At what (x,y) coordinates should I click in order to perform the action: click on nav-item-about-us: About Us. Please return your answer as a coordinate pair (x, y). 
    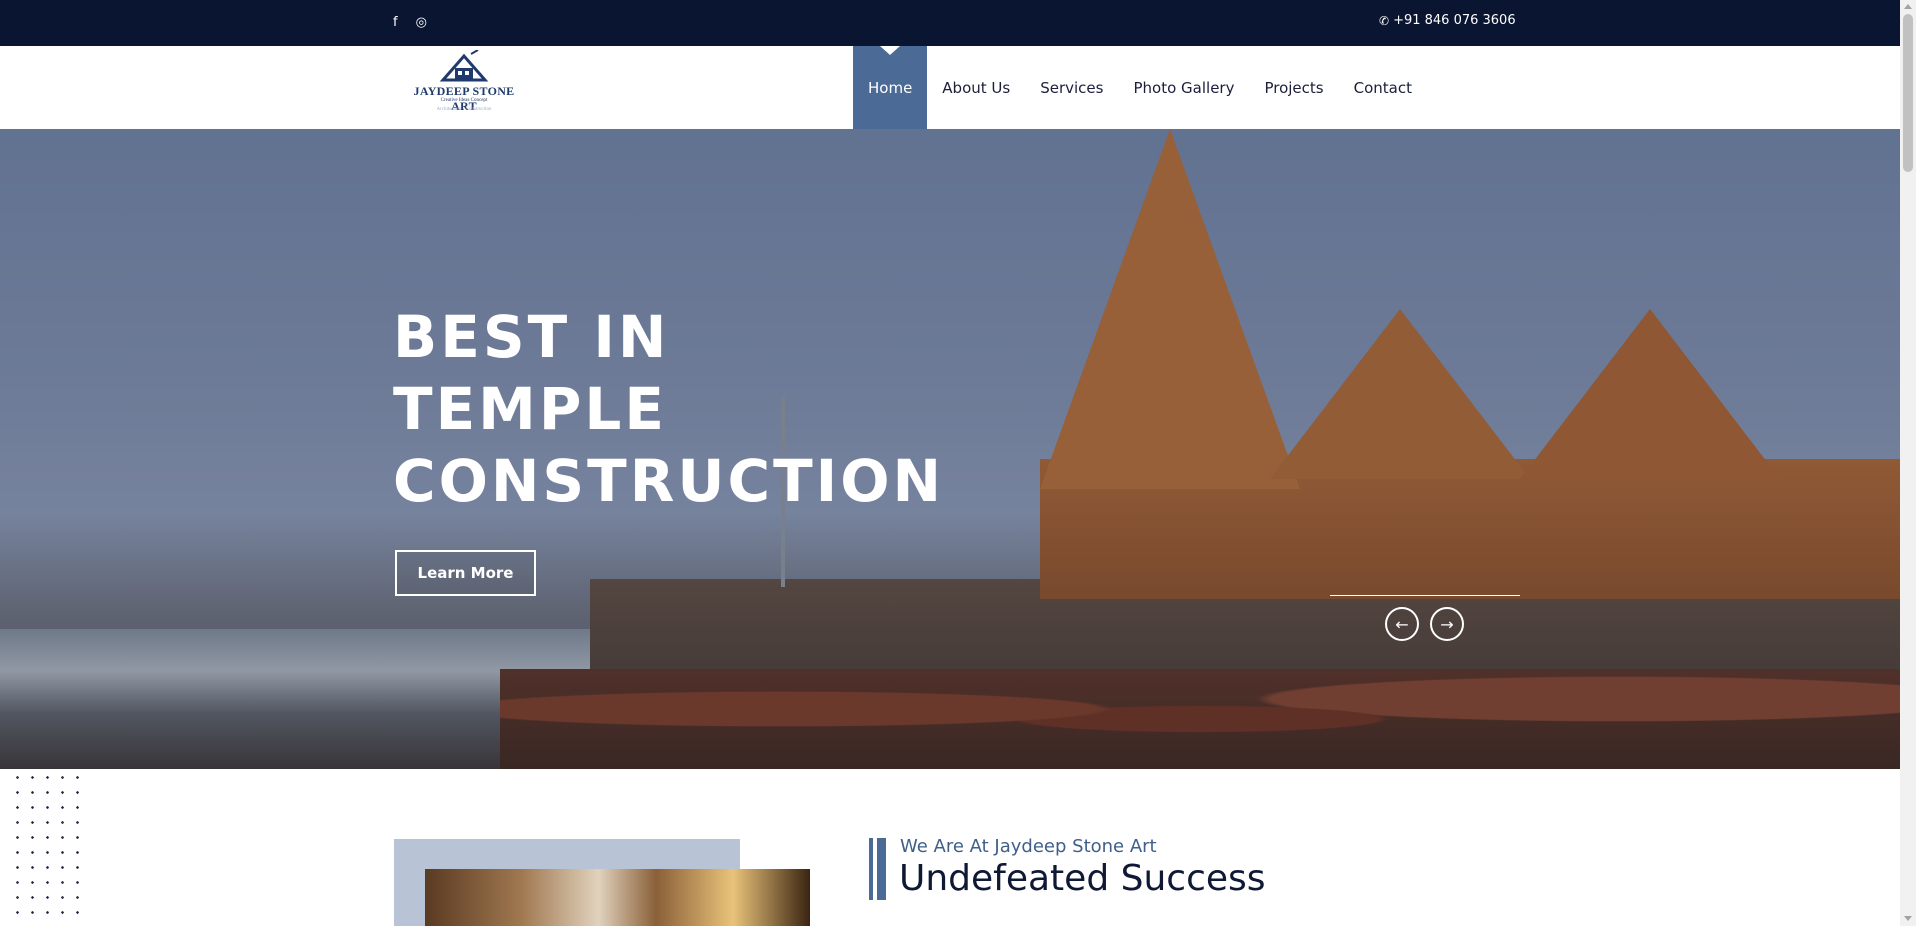
    Looking at the image, I should click on (976, 87).